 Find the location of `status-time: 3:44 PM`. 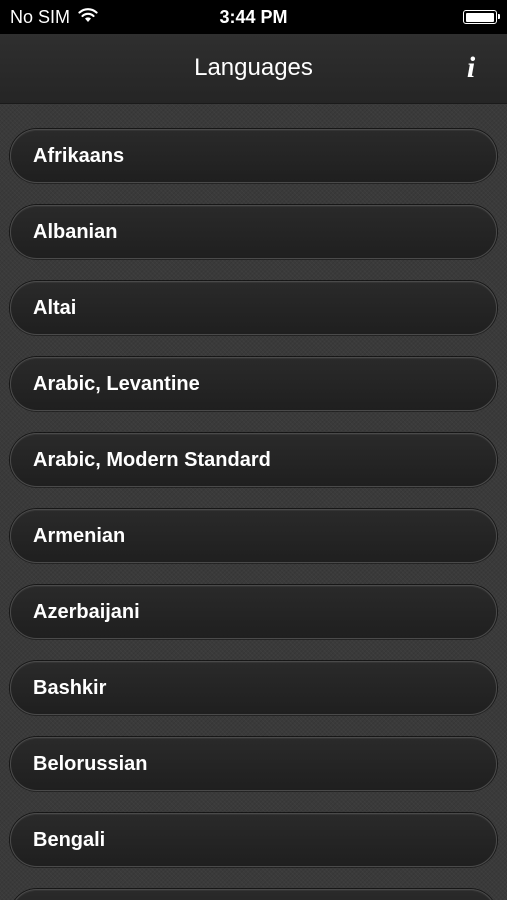

status-time: 3:44 PM is located at coordinates (253, 17).